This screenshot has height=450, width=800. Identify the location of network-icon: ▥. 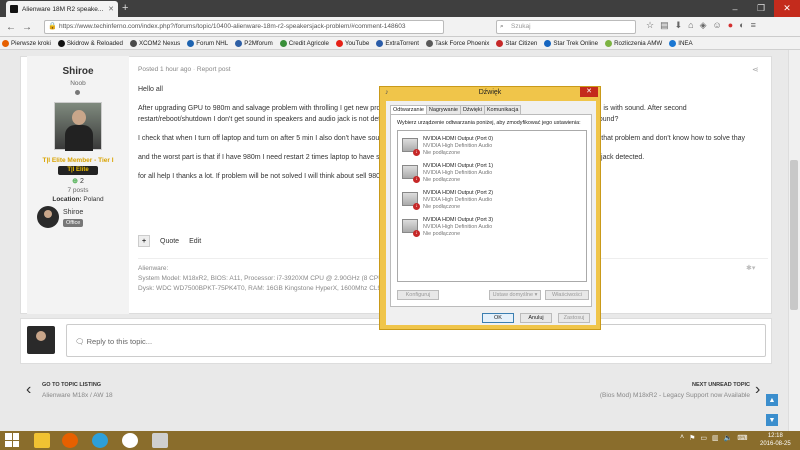
(715, 438).